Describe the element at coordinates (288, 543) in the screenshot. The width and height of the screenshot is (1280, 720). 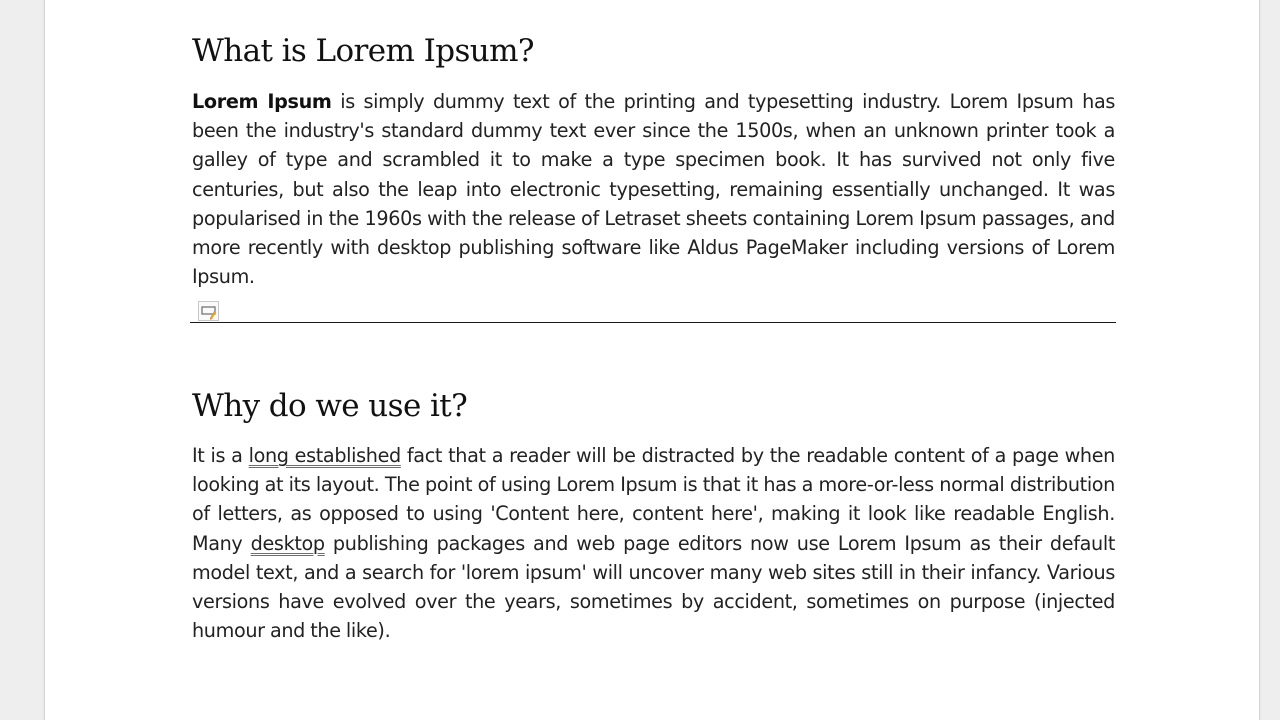
I see `grammar-flag-desktop: desktop` at that location.